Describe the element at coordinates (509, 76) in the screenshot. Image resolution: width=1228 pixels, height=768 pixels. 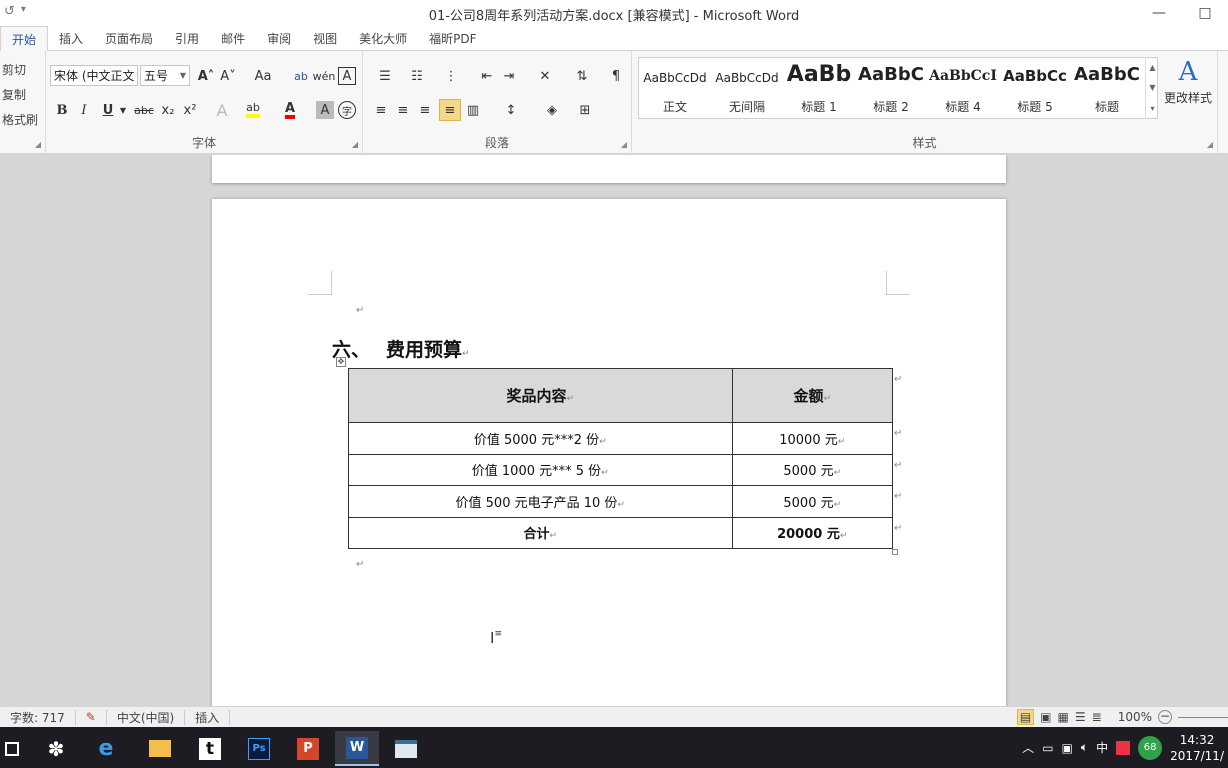
I see `increase-indent-icon: ⇥` at that location.